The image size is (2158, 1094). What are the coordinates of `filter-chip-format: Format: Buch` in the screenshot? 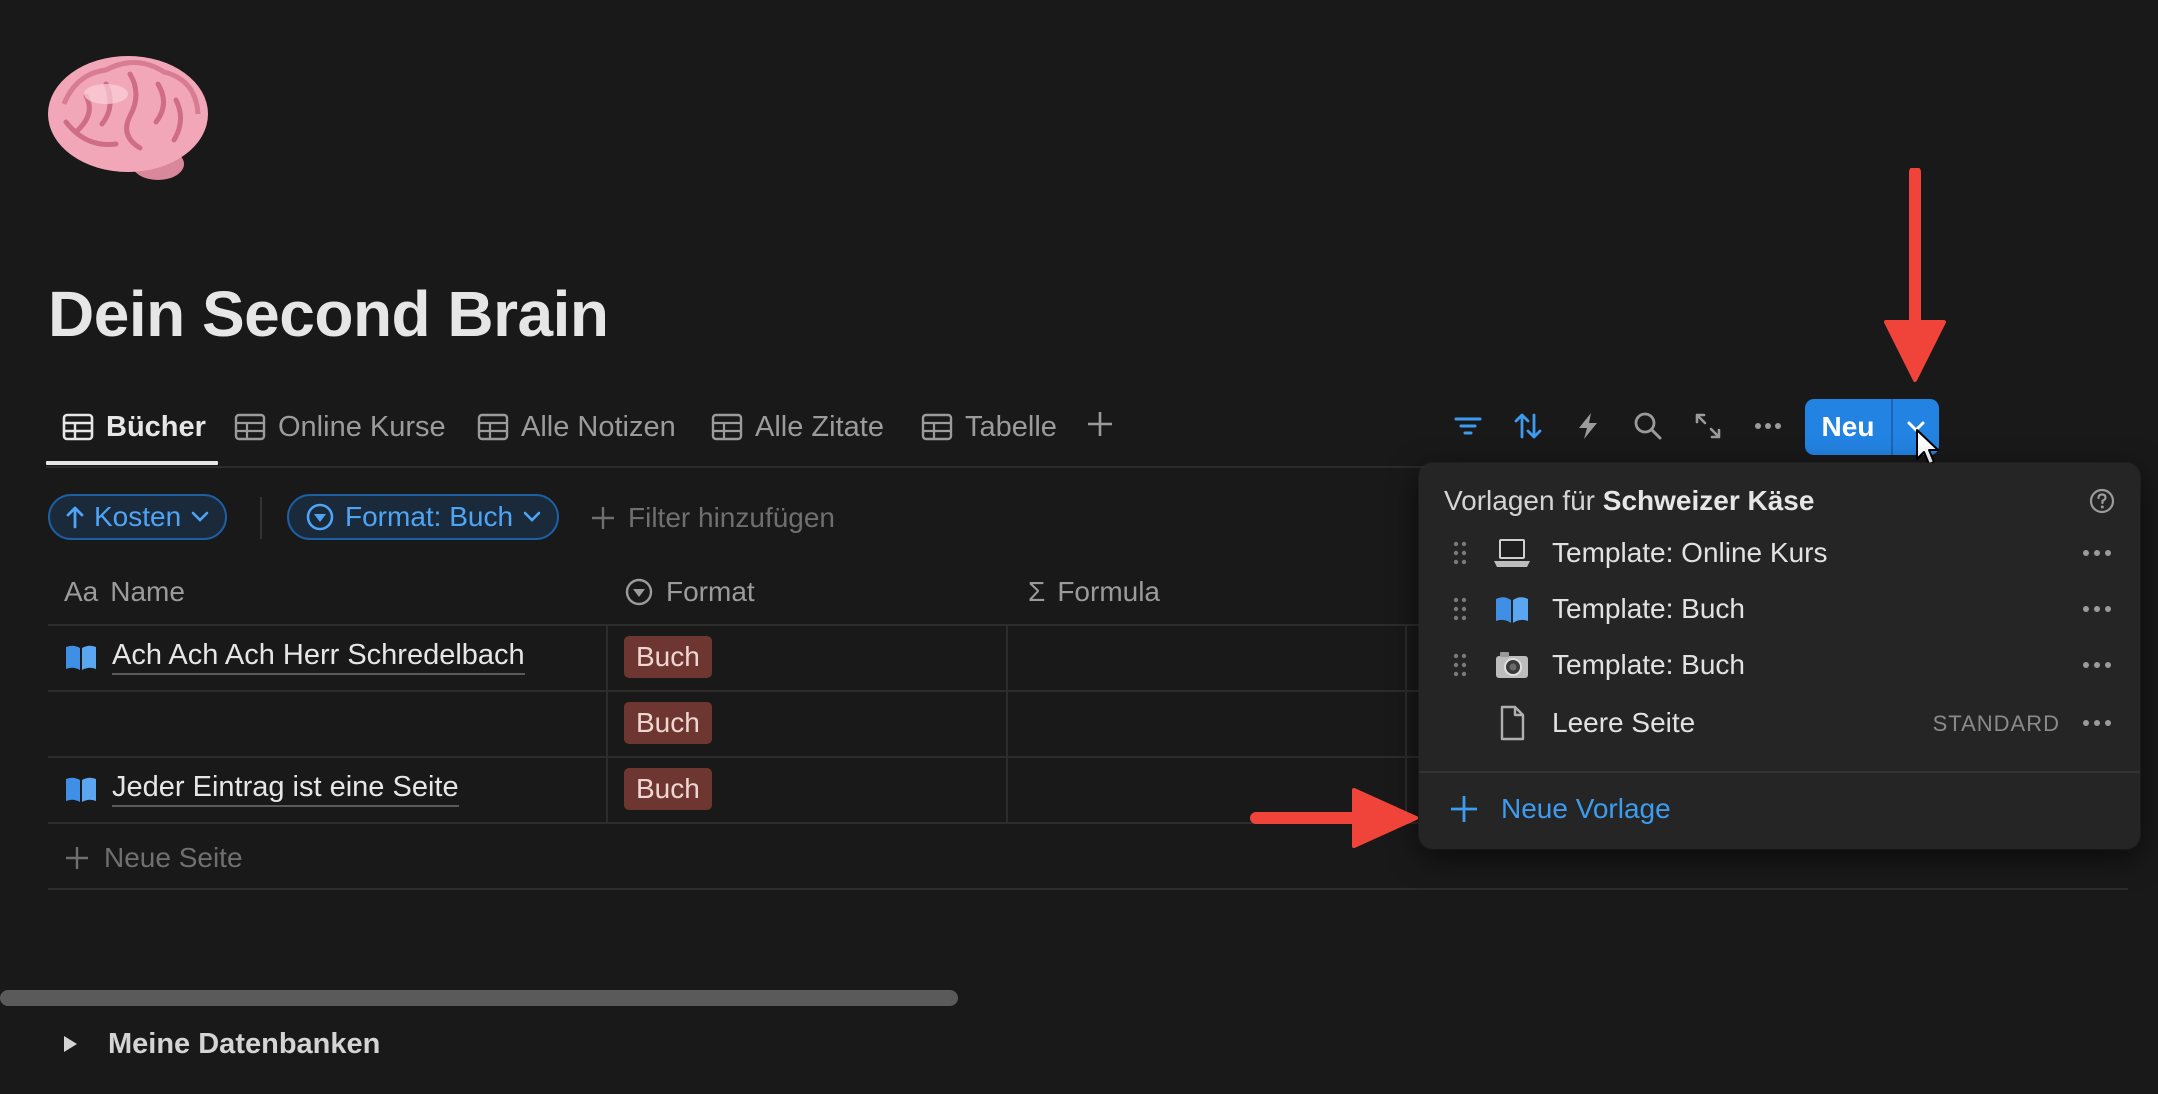 It's located at (423, 517).